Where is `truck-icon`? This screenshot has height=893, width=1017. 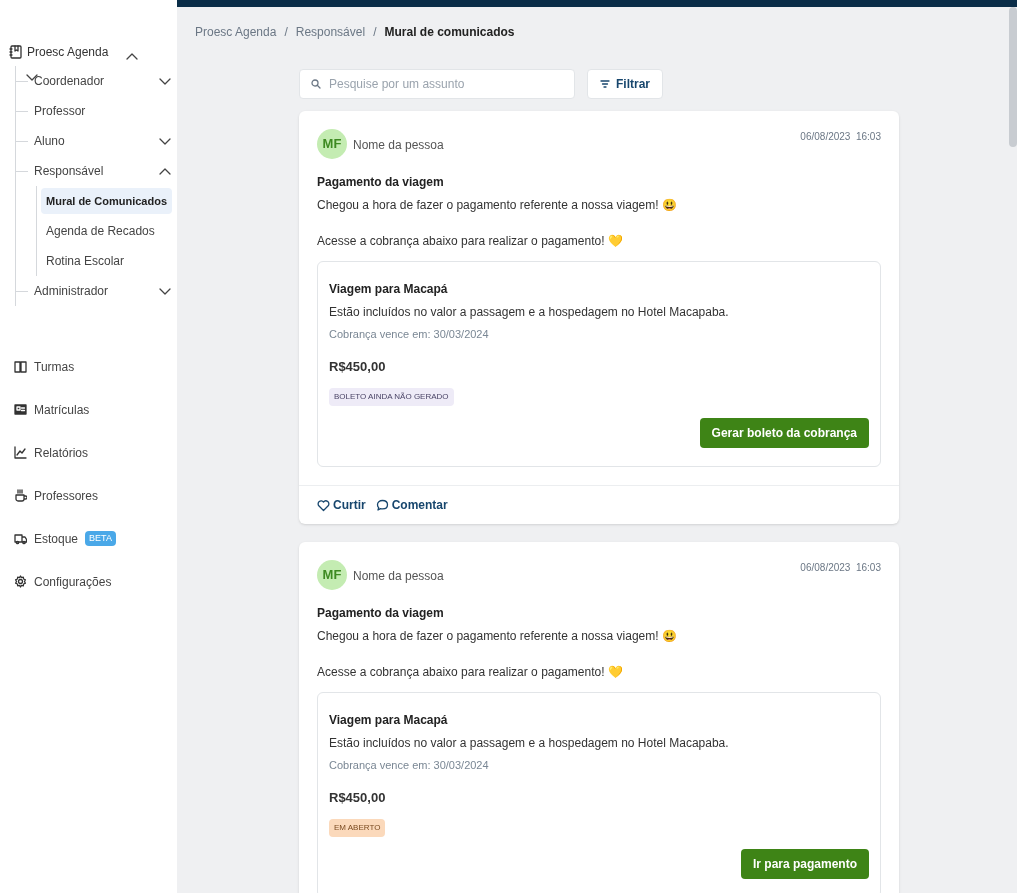 truck-icon is located at coordinates (20, 538).